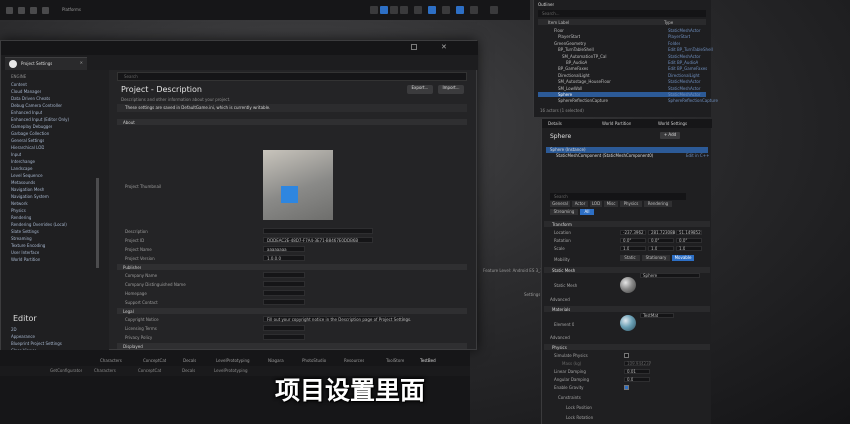 The width and height of the screenshot is (850, 424). What do you see at coordinates (633, 232) in the screenshot?
I see `location-x: -237.3962` at bounding box center [633, 232].